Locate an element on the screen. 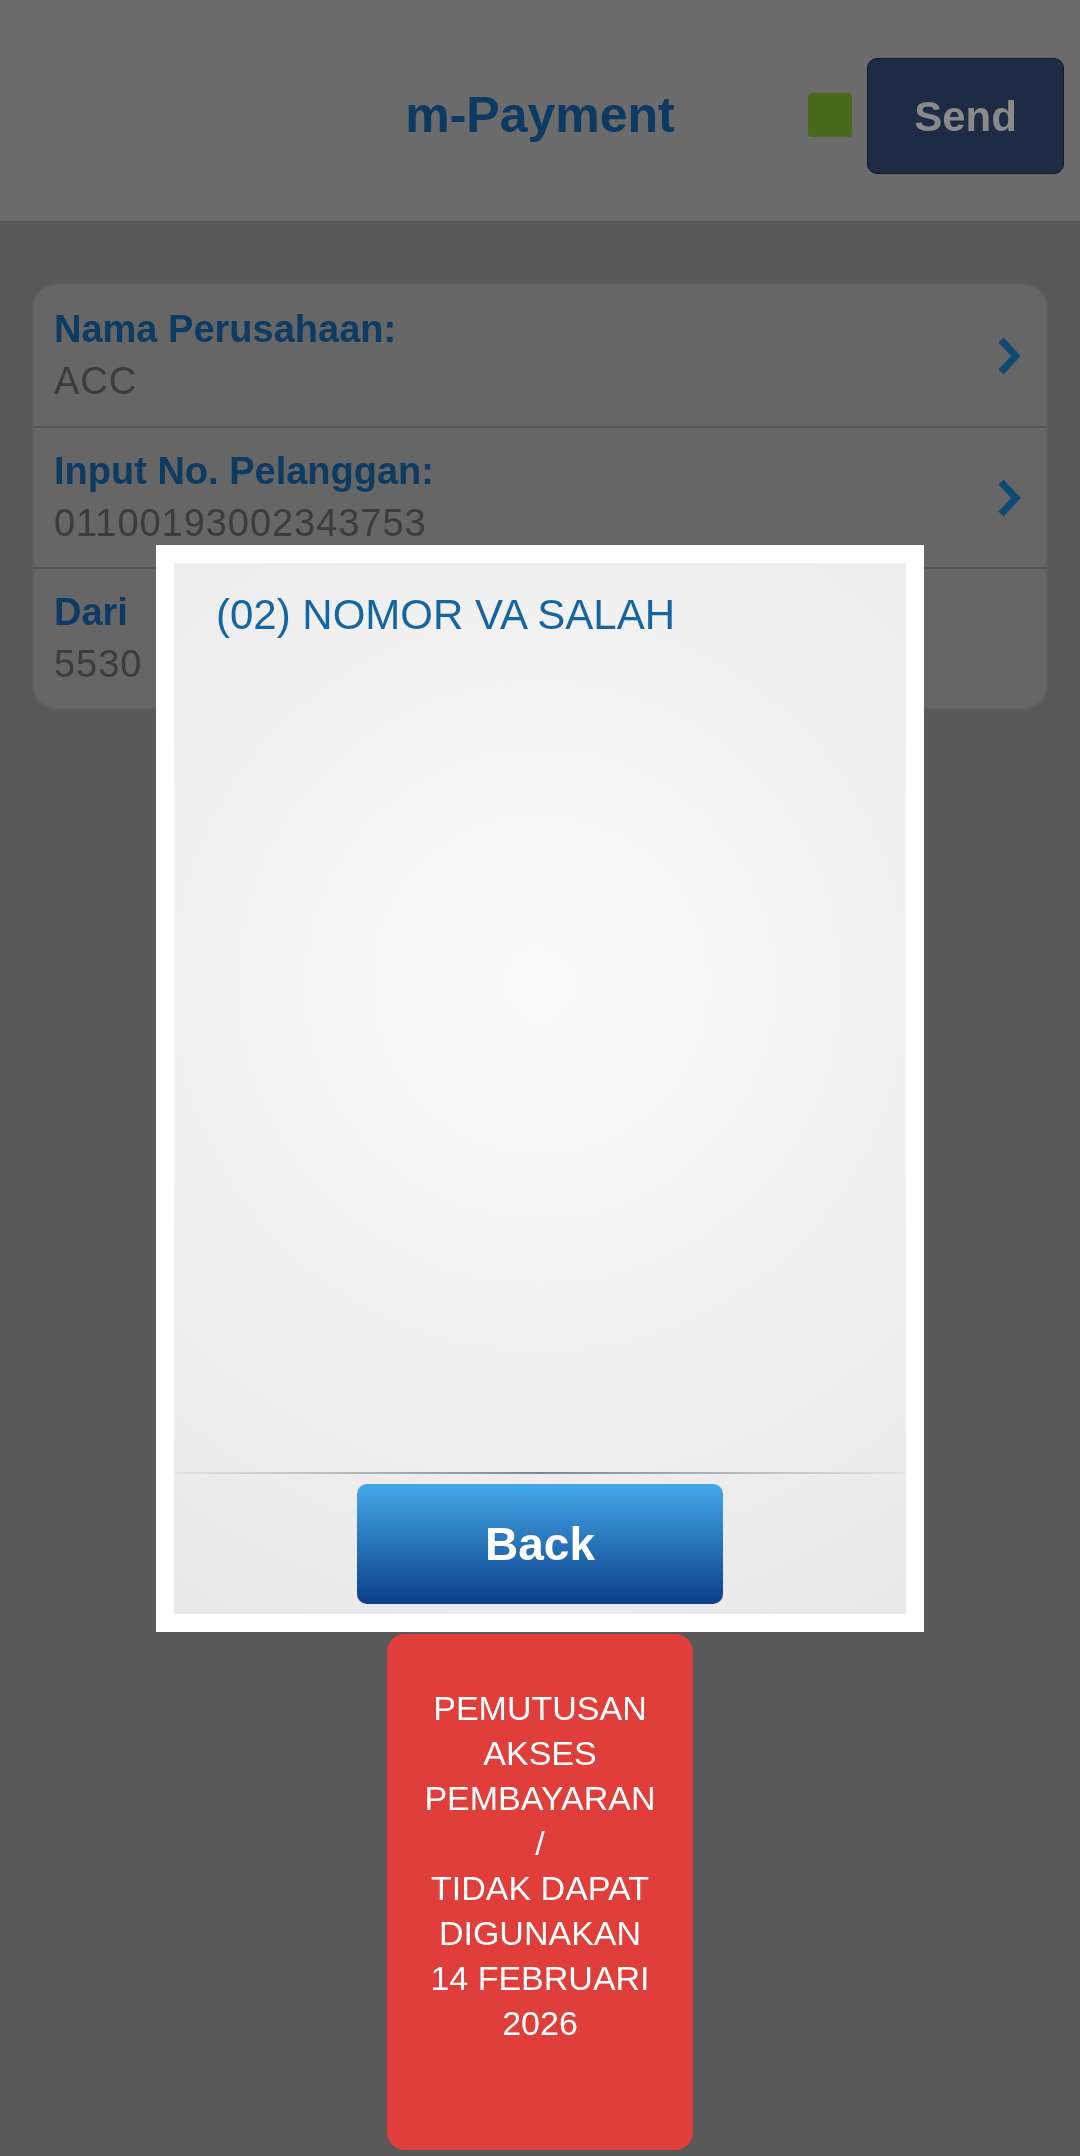  field-label: Dari is located at coordinates (91, 612).